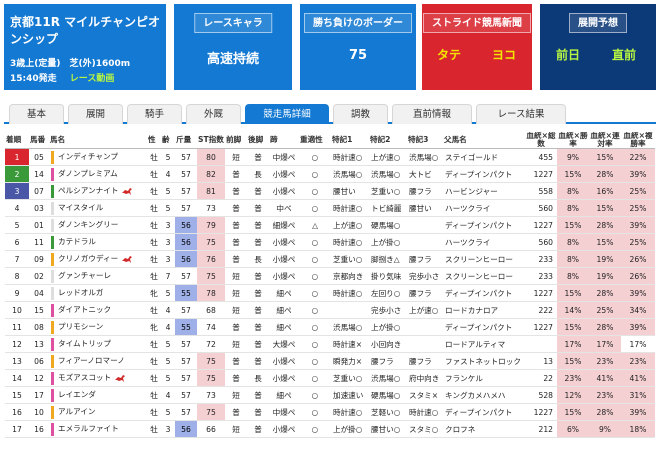 This screenshot has height=457, width=660. Describe the element at coordinates (39, 225) in the screenshot. I see `number-cell: 01` at that location.